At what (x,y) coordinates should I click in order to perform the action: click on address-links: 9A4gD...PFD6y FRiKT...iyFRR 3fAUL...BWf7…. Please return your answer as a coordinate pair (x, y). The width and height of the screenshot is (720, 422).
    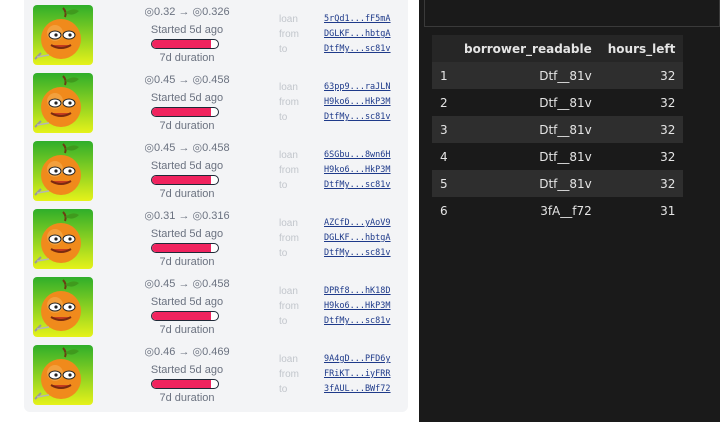
    Looking at the image, I should click on (357, 374).